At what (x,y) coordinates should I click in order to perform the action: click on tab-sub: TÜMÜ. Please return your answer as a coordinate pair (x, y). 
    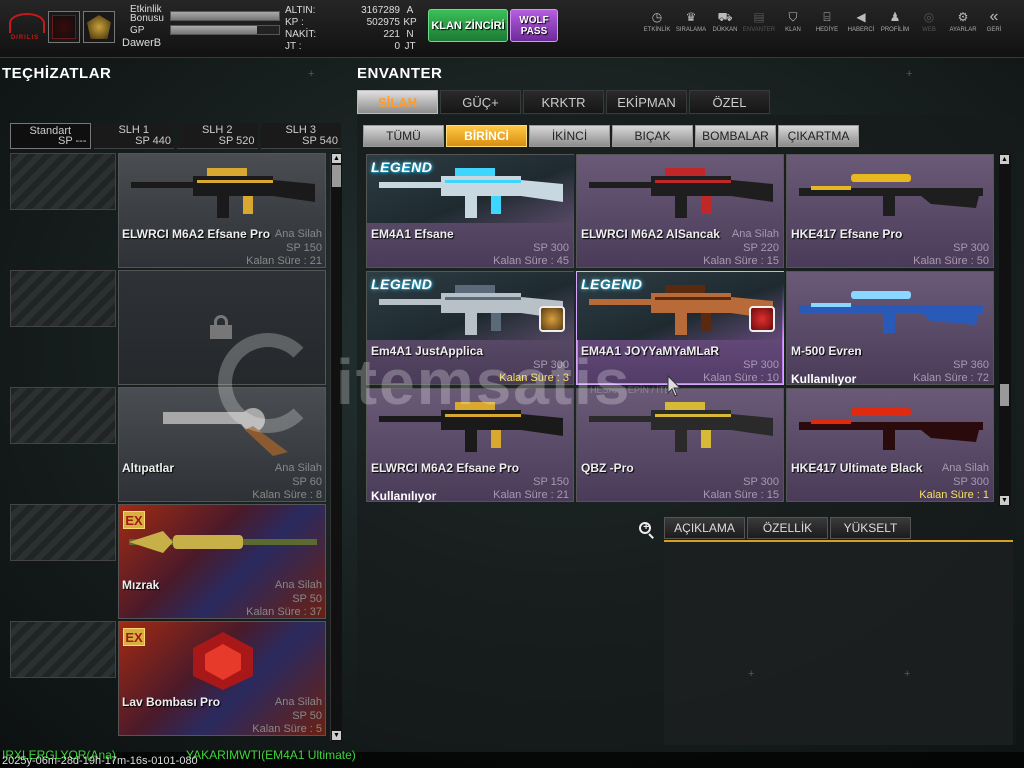
    Looking at the image, I should click on (403, 136).